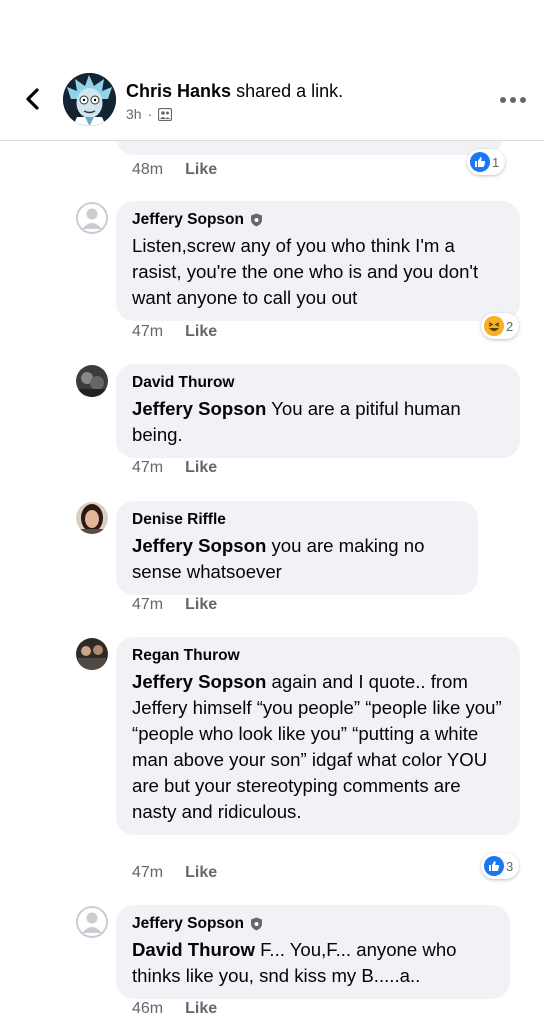 Image resolution: width=544 pixels, height=1024 pixels. I want to click on reaction-count: 2, so click(500, 326).